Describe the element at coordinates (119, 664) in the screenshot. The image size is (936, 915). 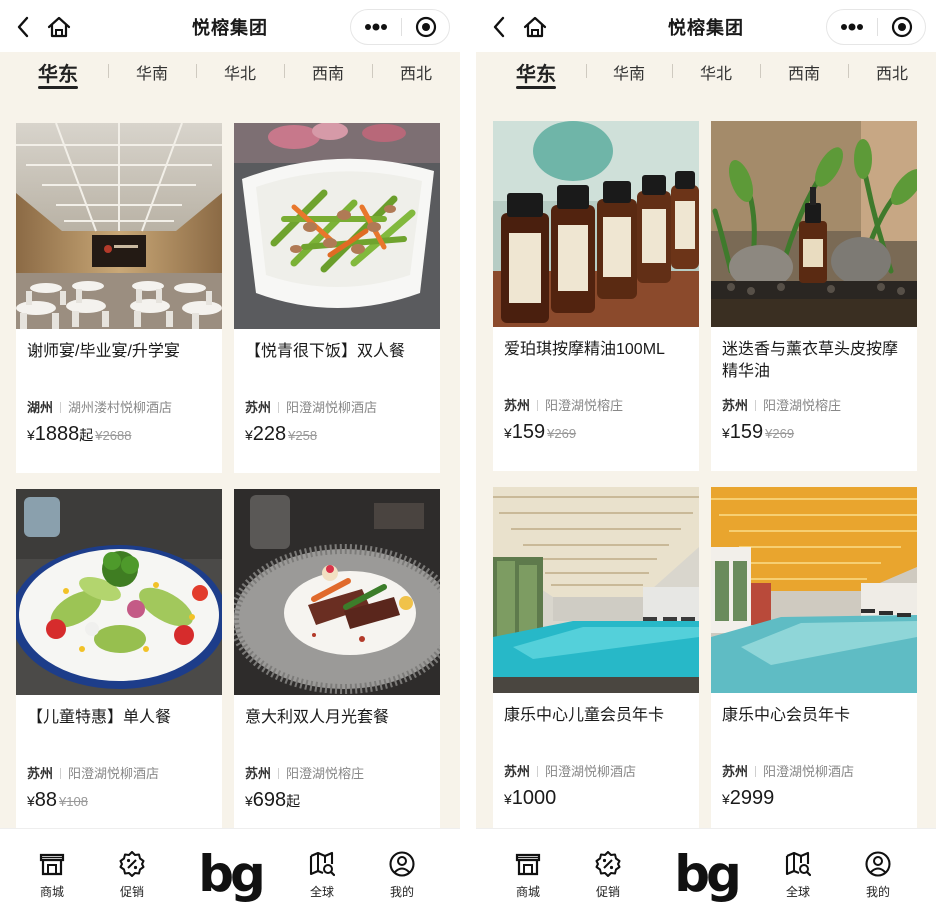
I see `product-card: 【儿童特惠】单人餐 苏州 阳澄湖悦柳酒店 ¥88 ¥108` at that location.